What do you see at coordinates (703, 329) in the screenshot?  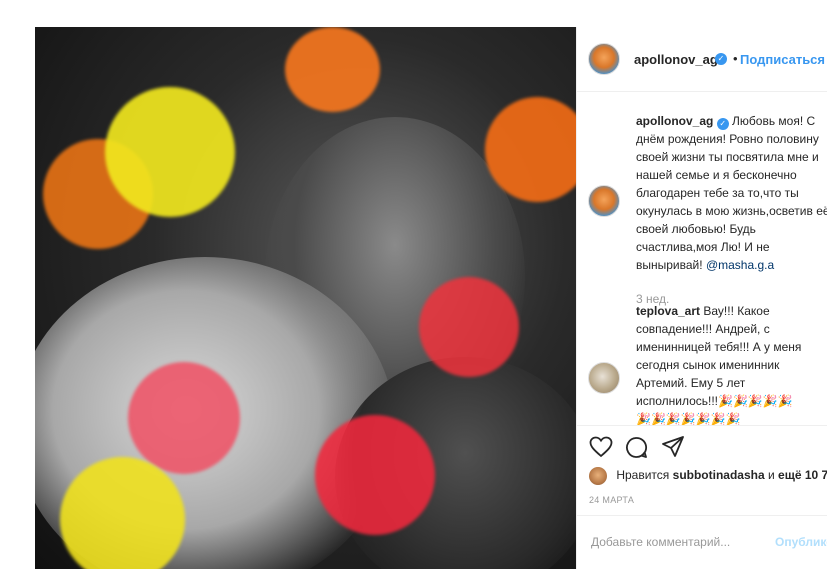 I see `comment-line: совпадение!!! Андрей, с` at bounding box center [703, 329].